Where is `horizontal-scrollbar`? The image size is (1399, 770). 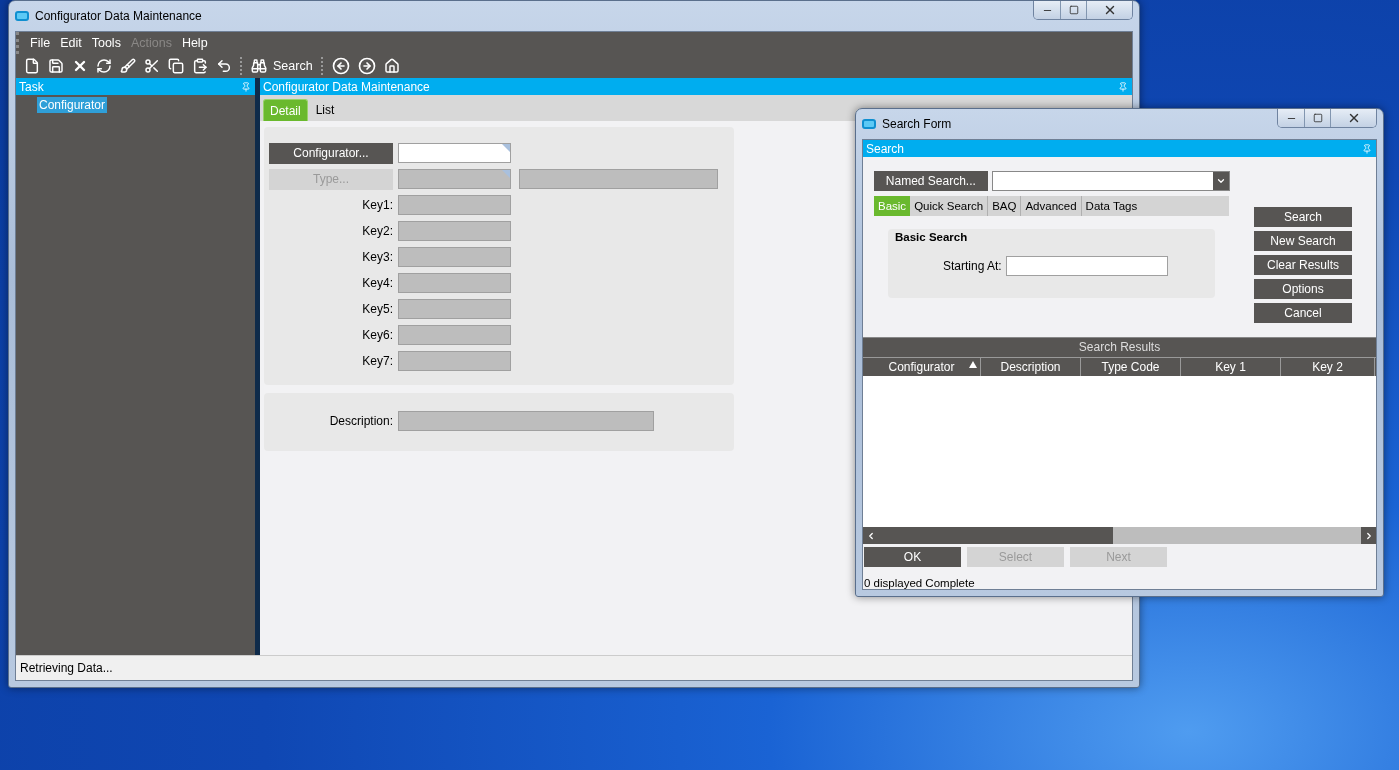 horizontal-scrollbar is located at coordinates (1119, 535).